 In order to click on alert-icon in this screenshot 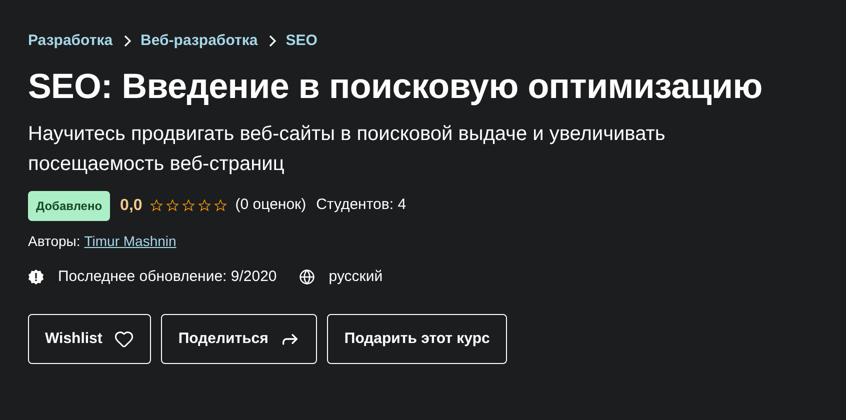, I will do `click(36, 276)`.